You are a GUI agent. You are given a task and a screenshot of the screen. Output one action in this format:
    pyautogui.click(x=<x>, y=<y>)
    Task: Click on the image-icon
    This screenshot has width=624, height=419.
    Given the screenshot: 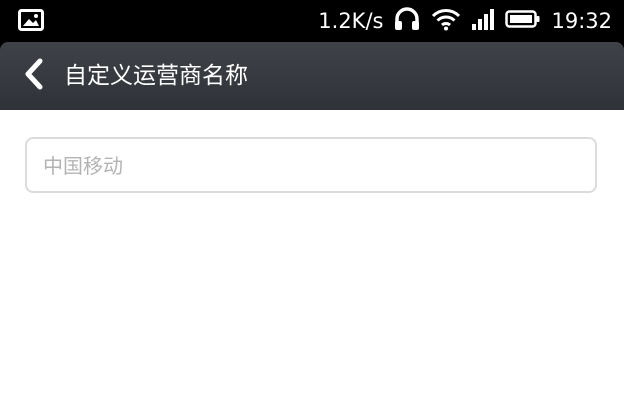 What is the action you would take?
    pyautogui.click(x=31, y=20)
    